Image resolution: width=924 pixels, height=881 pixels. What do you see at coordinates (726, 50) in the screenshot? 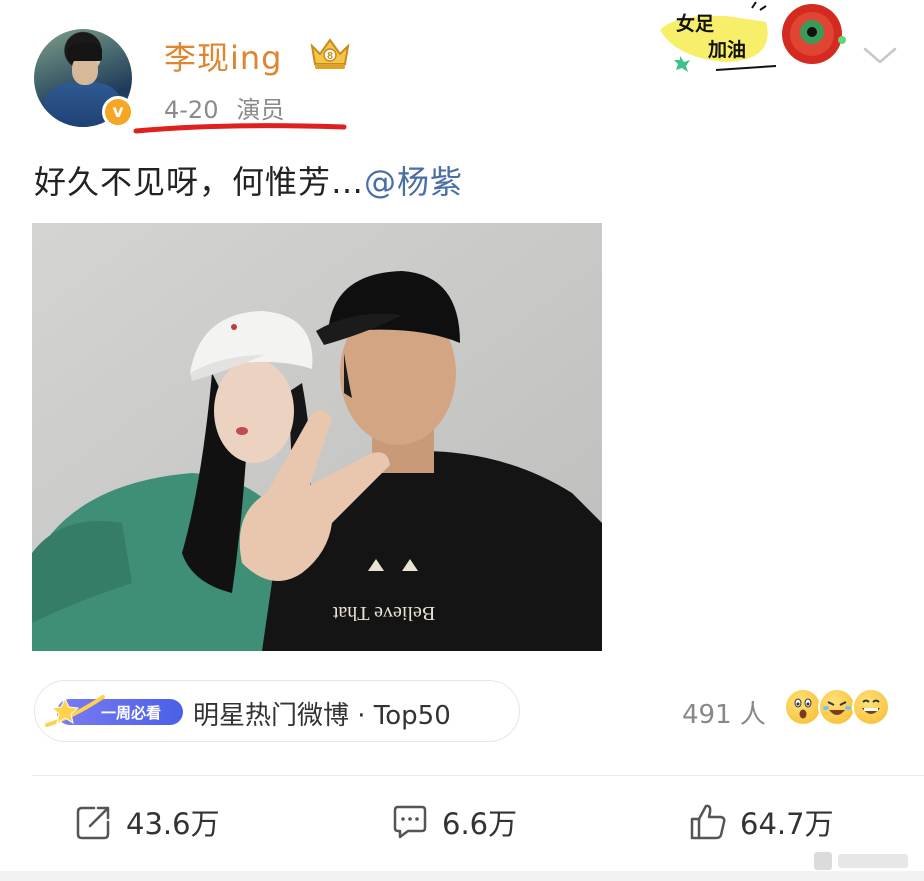
I see `sticker-line2: 加油` at bounding box center [726, 50].